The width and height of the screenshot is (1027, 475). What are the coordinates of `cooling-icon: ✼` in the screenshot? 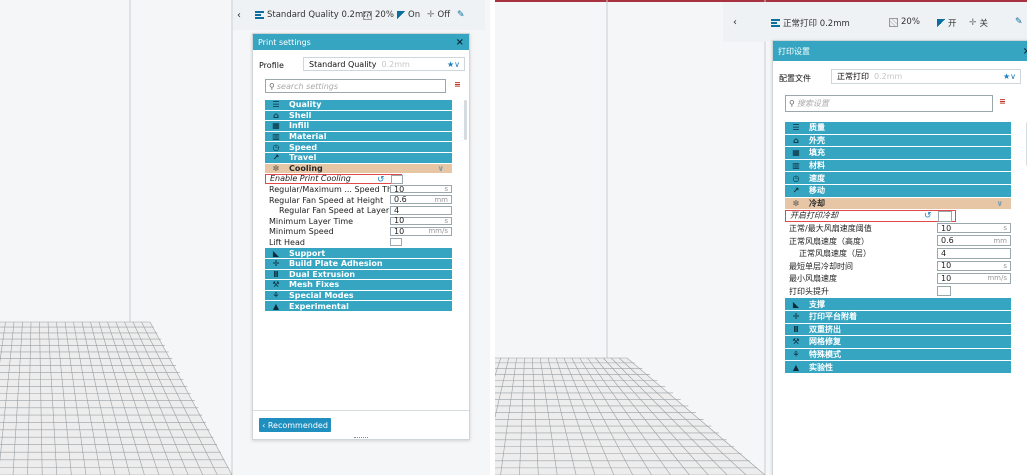 It's located at (796, 203).